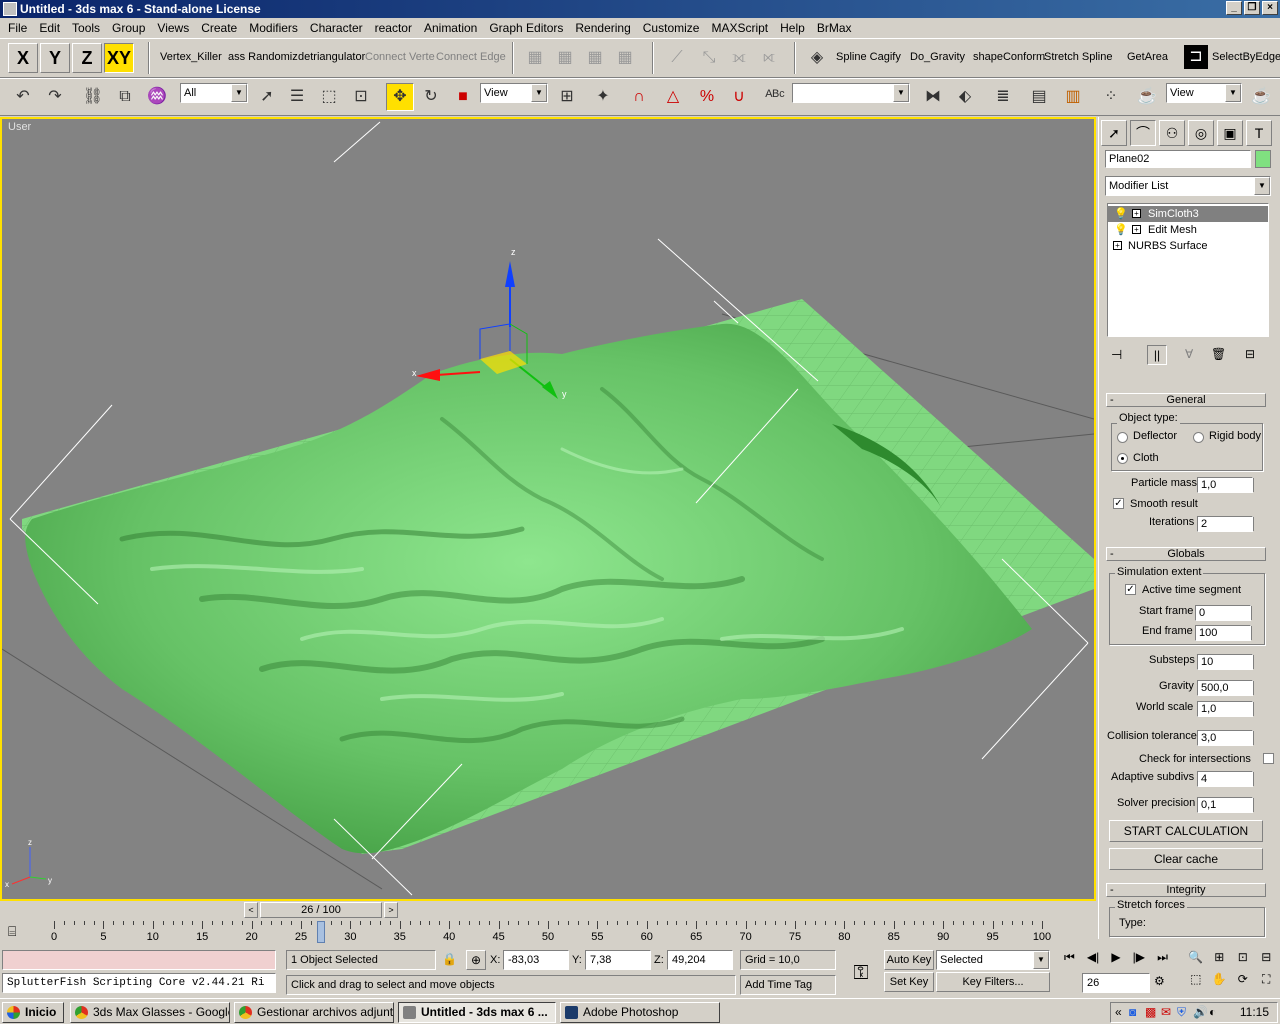 The image size is (1280, 1024). What do you see at coordinates (1181, 1012) in the screenshot?
I see `security-shield-icon: ⛨` at bounding box center [1181, 1012].